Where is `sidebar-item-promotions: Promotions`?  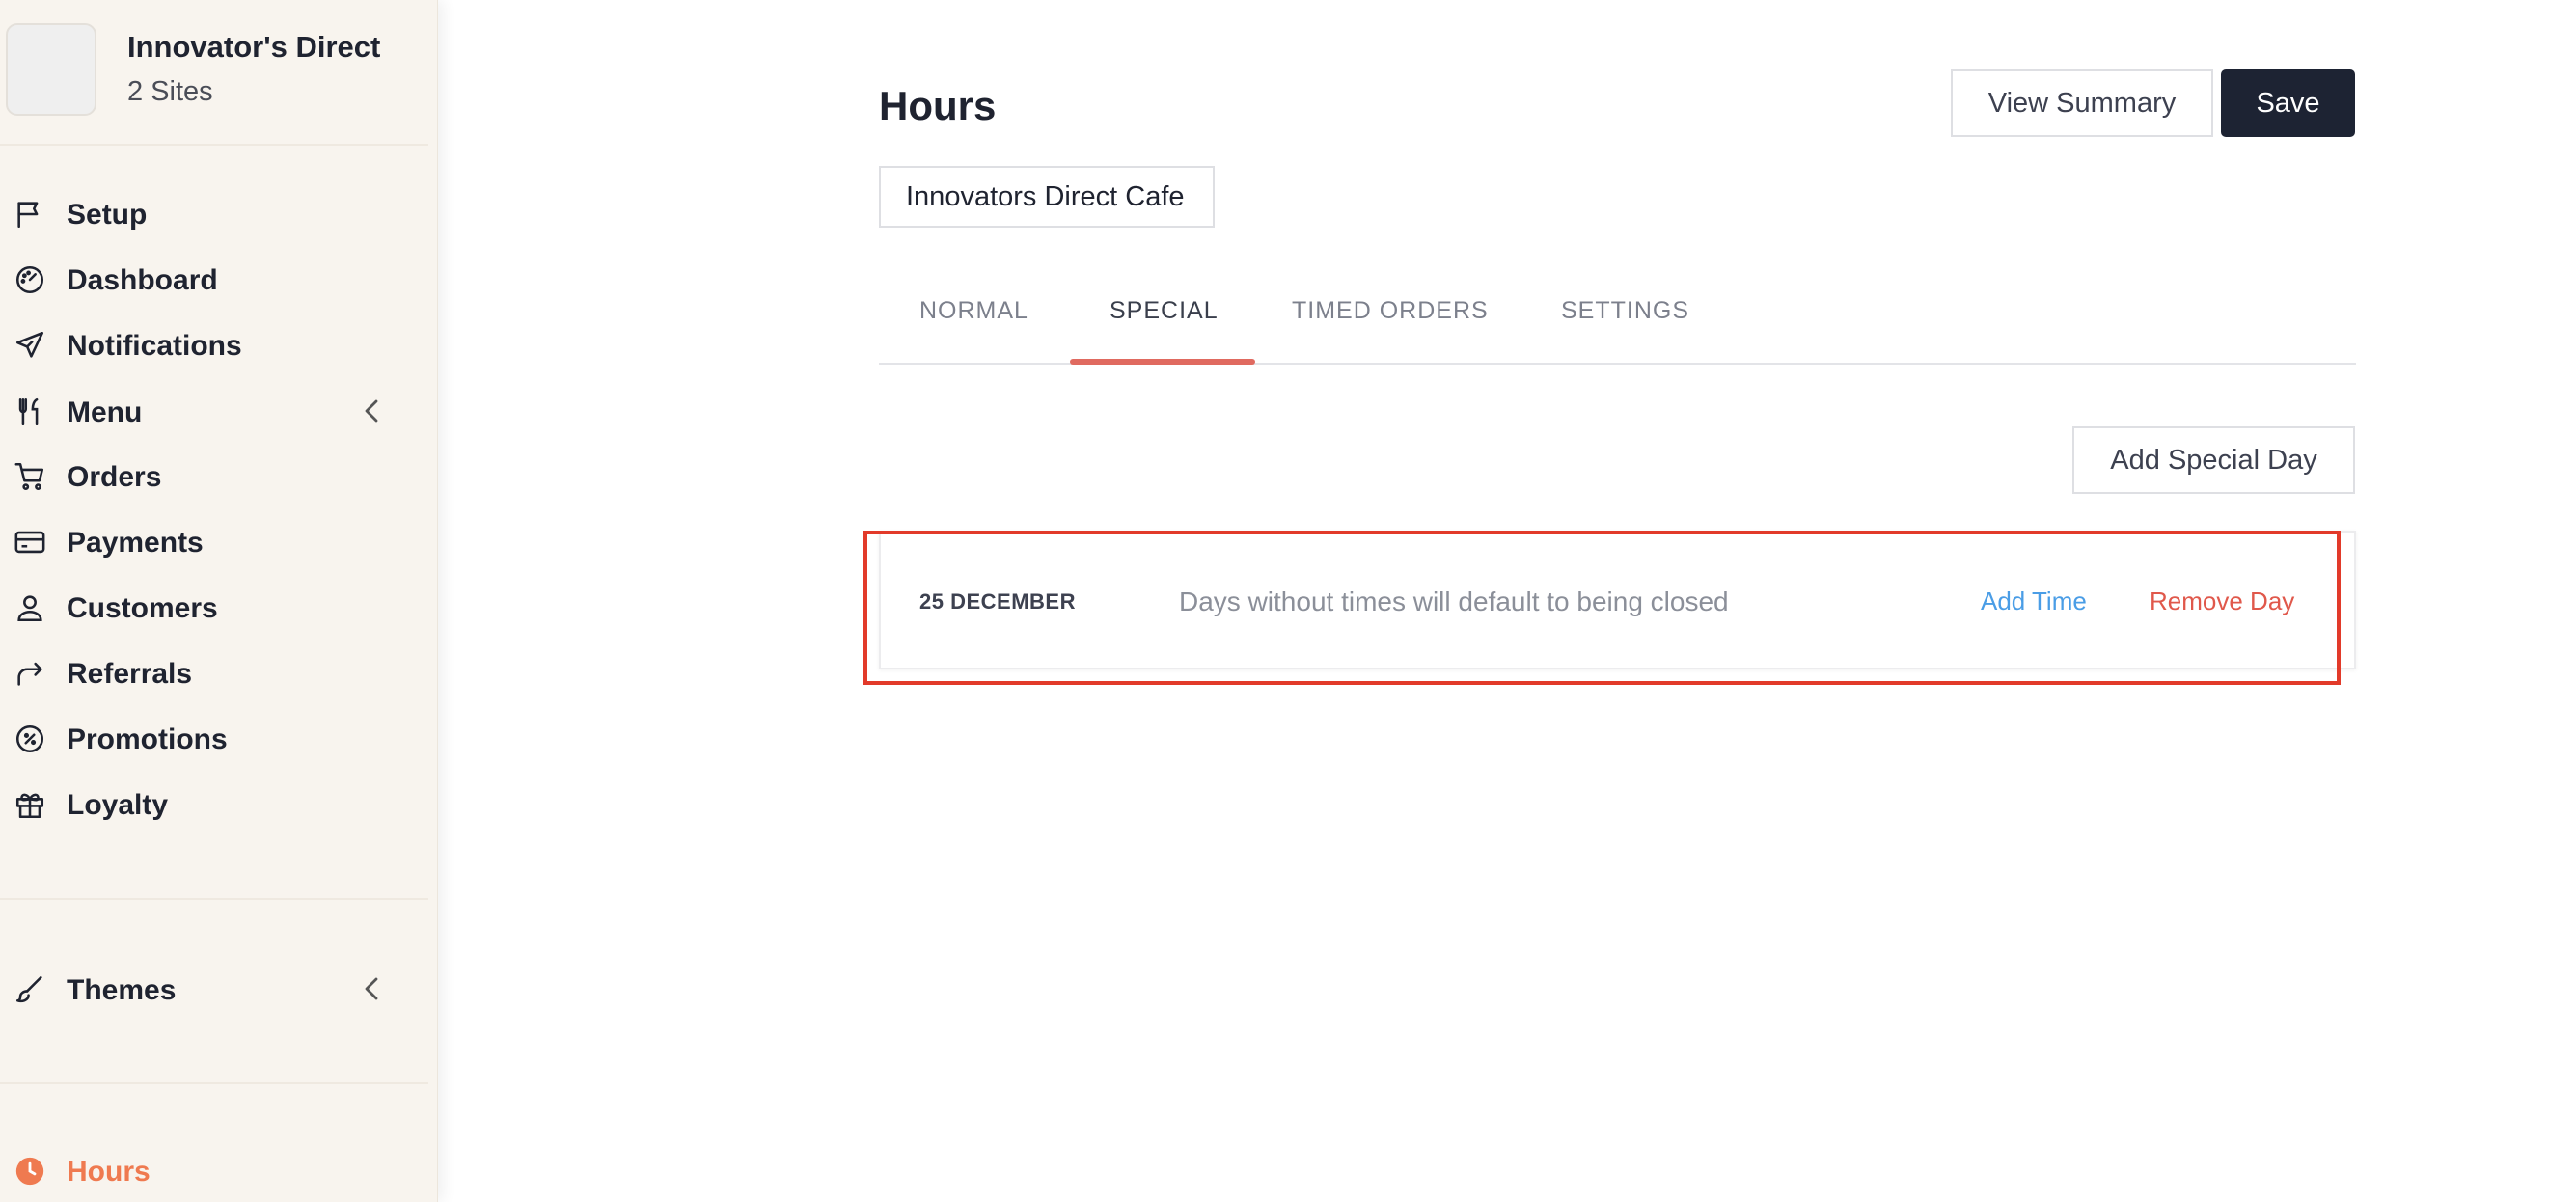 sidebar-item-promotions: Promotions is located at coordinates (202, 738).